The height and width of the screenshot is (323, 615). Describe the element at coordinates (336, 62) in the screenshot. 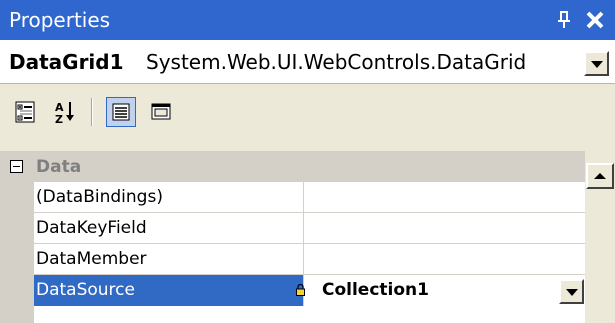

I see `object-type: System.Web.UI.WebControls.DataGrid` at that location.